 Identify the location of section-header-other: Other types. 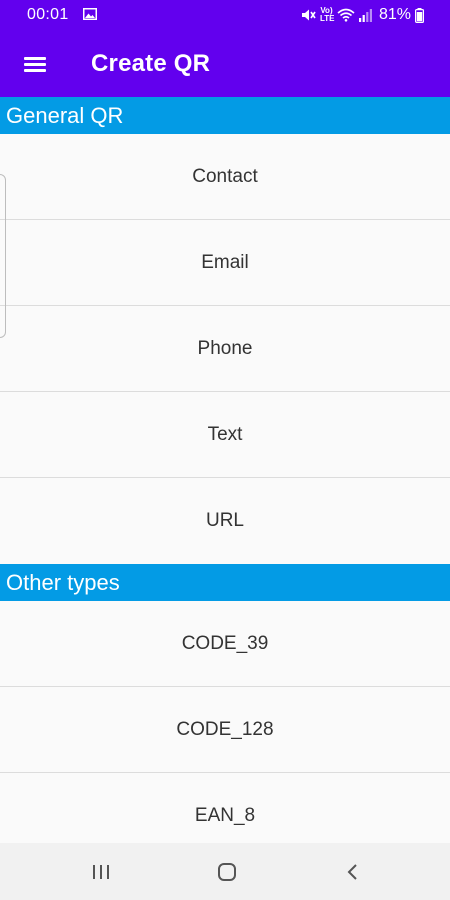
(225, 582).